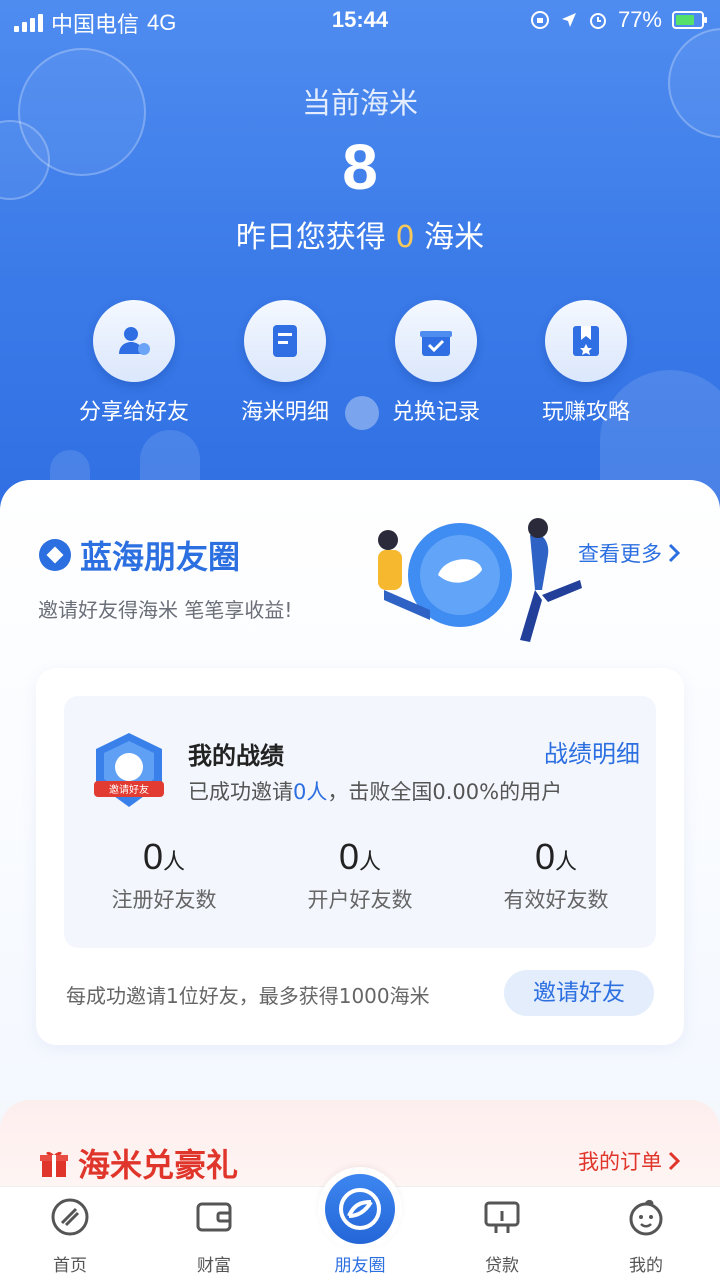  Describe the element at coordinates (539, 20) in the screenshot. I see `rotation-lock-icon` at that location.